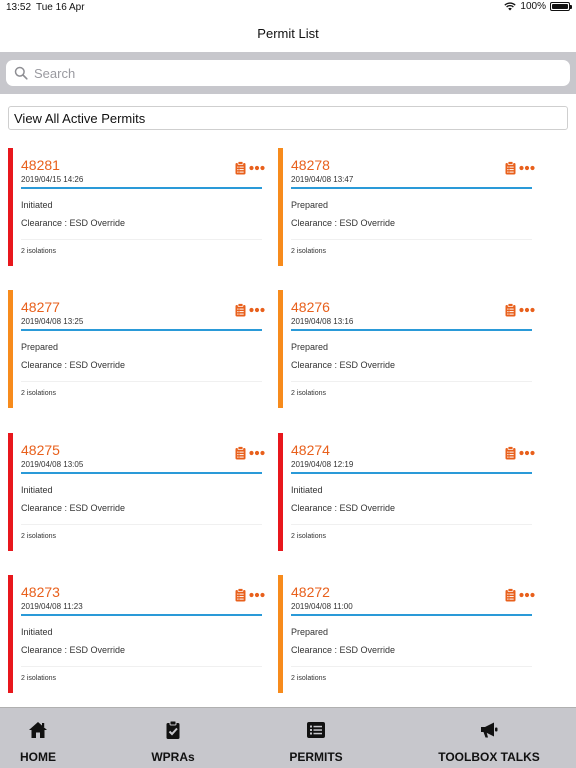  What do you see at coordinates (322, 606) in the screenshot?
I see `permit-date: 2019/04/08 11:00` at bounding box center [322, 606].